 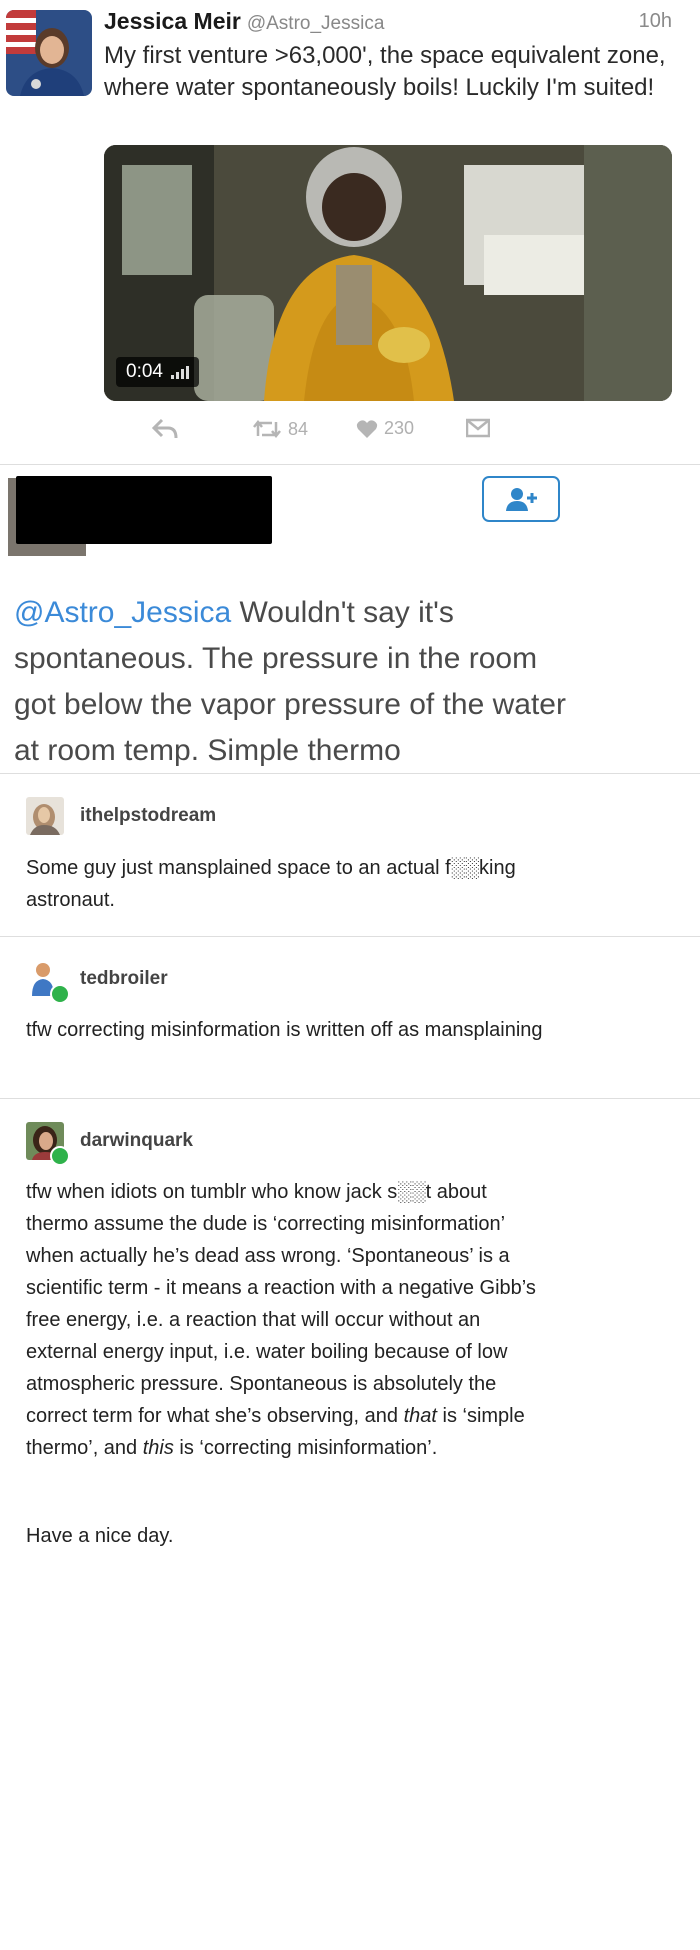 I want to click on envelope-icon, so click(x=478, y=428).